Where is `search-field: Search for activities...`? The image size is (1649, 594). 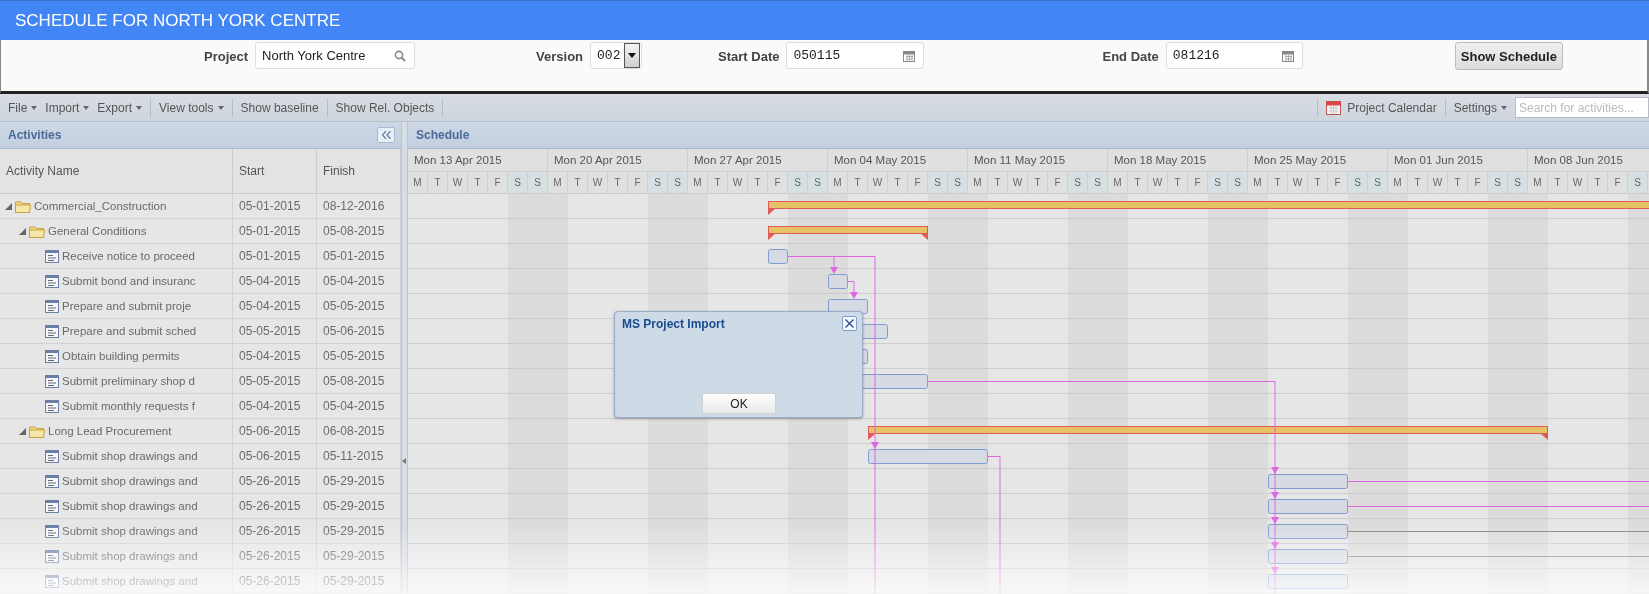 search-field: Search for activities... is located at coordinates (1582, 107).